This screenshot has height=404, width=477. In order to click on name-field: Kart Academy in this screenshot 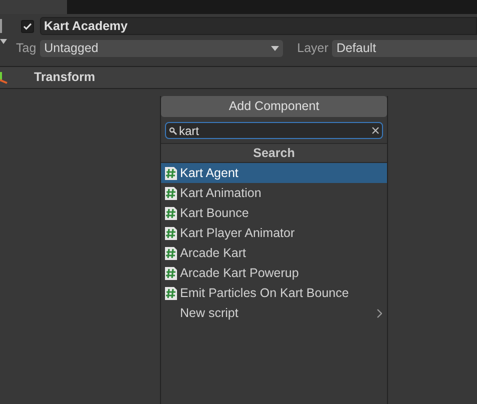, I will do `click(258, 26)`.